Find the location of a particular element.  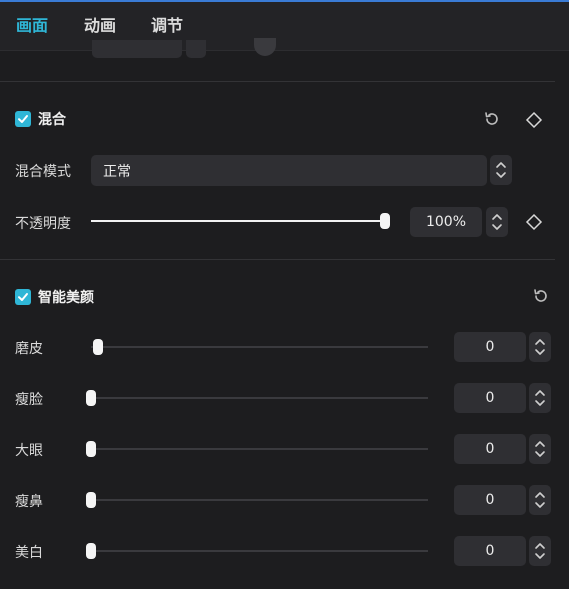

nose-slim-stepper is located at coordinates (540, 500).